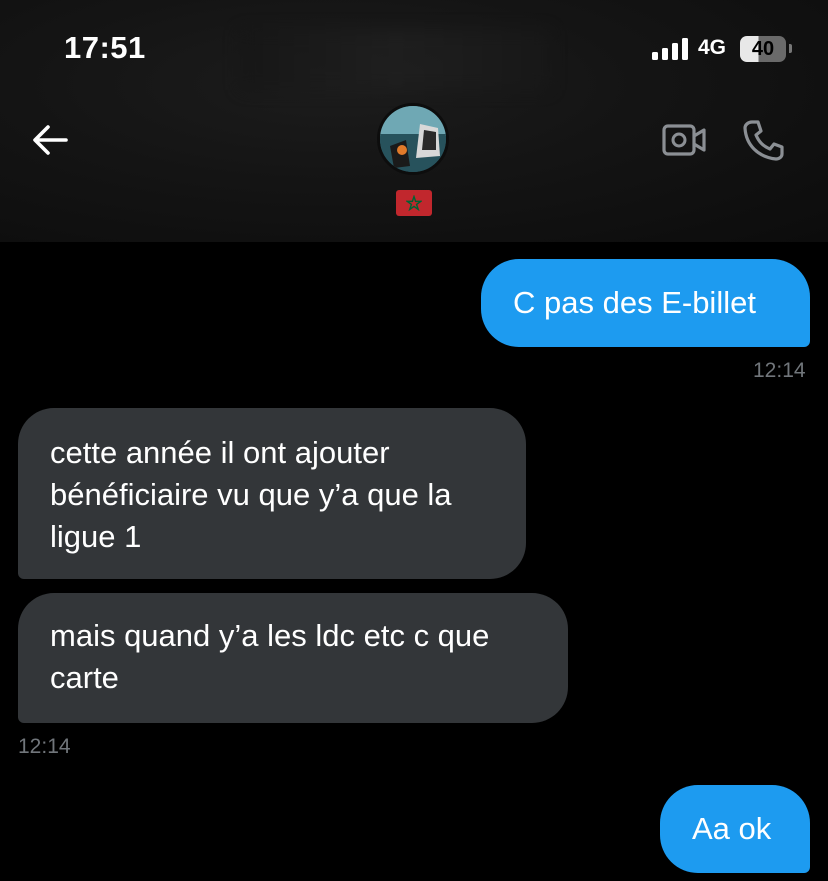 This screenshot has height=881, width=828. What do you see at coordinates (414, 203) in the screenshot?
I see `morocco-flag-icon` at bounding box center [414, 203].